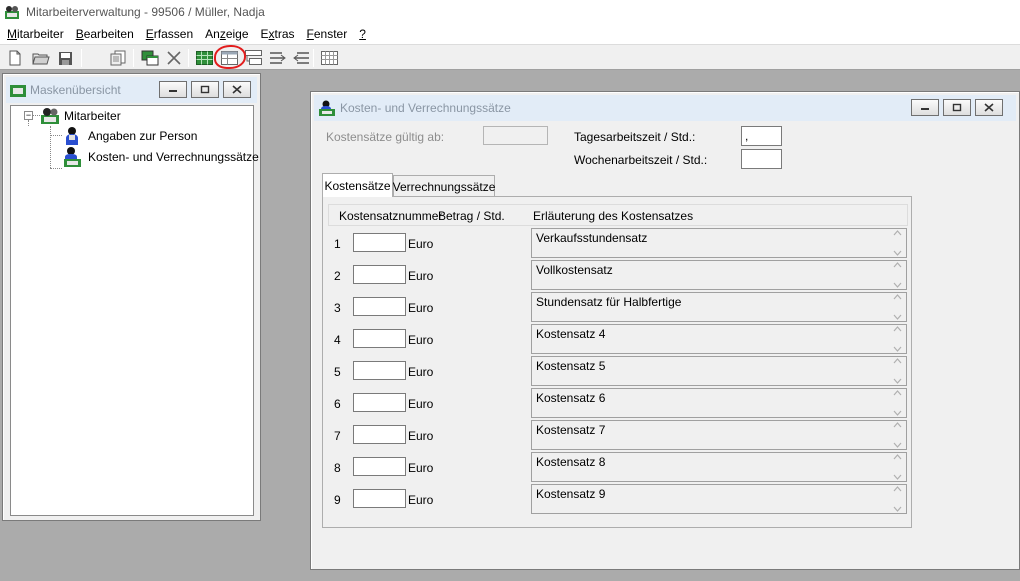  Describe the element at coordinates (106, 34) in the screenshot. I see `menu-bearbeiten: Bearbeiten` at that location.